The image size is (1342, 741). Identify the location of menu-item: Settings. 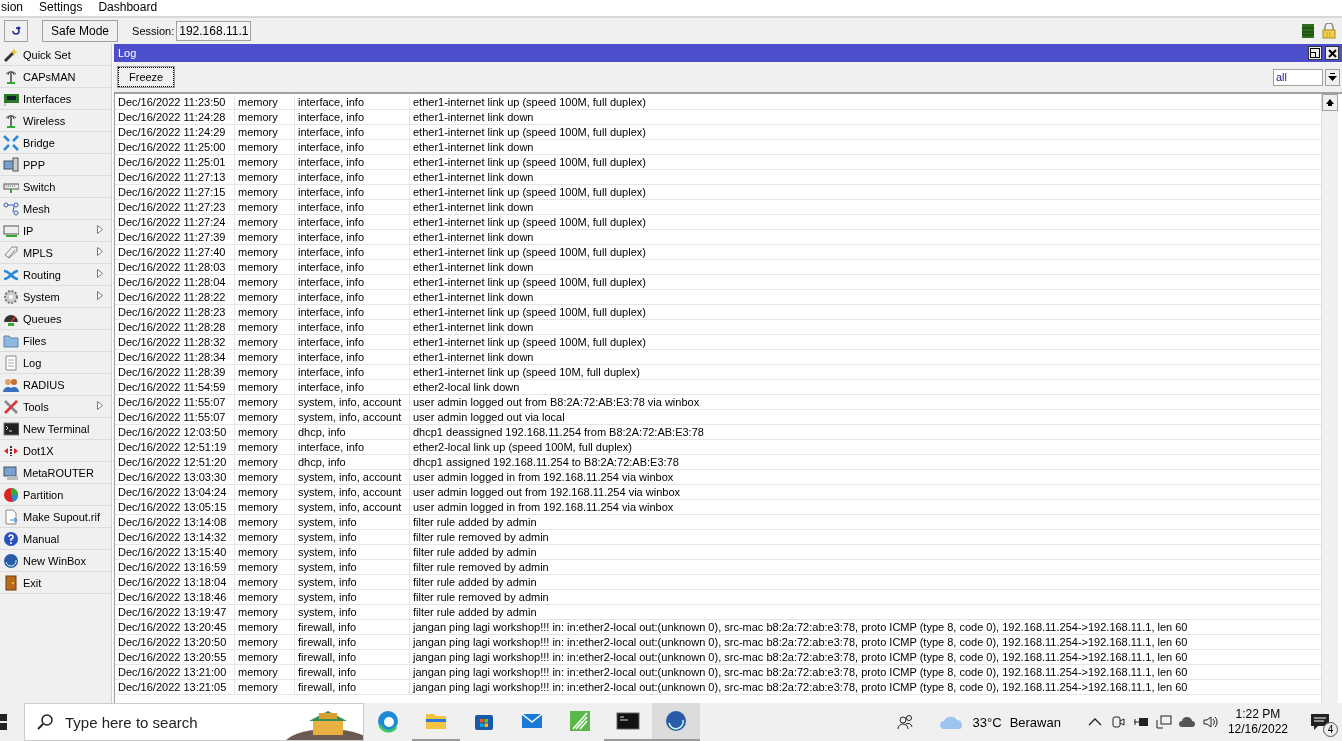
(61, 7).